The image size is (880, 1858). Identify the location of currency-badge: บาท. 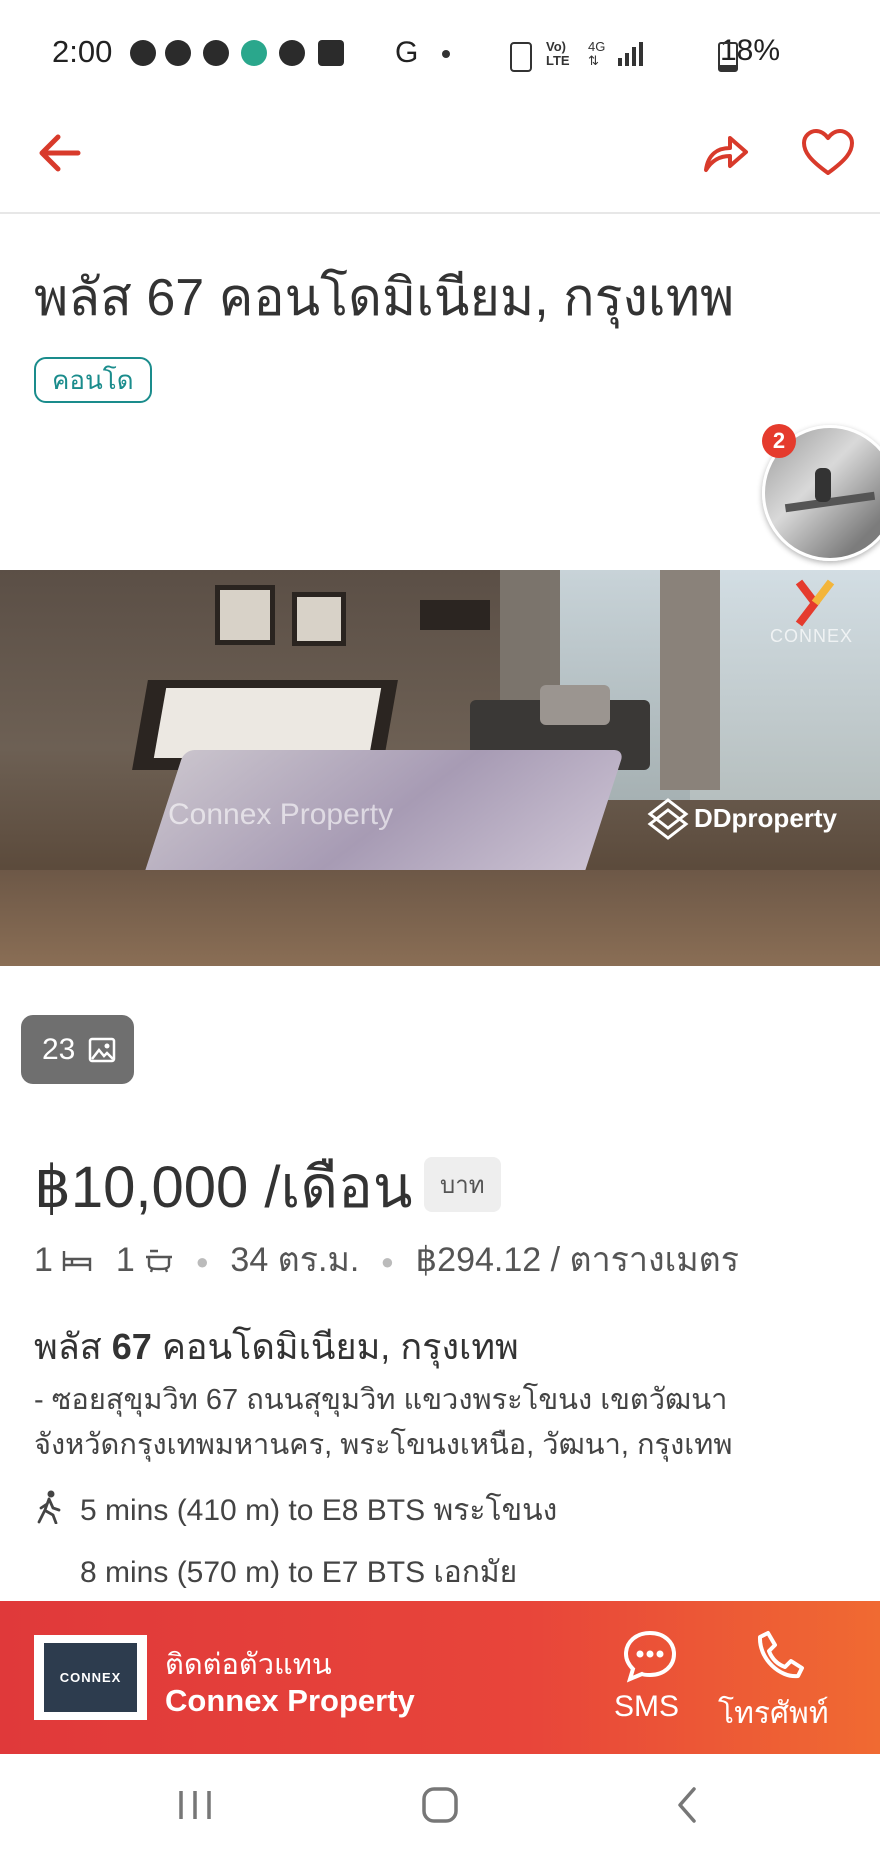
(462, 1184).